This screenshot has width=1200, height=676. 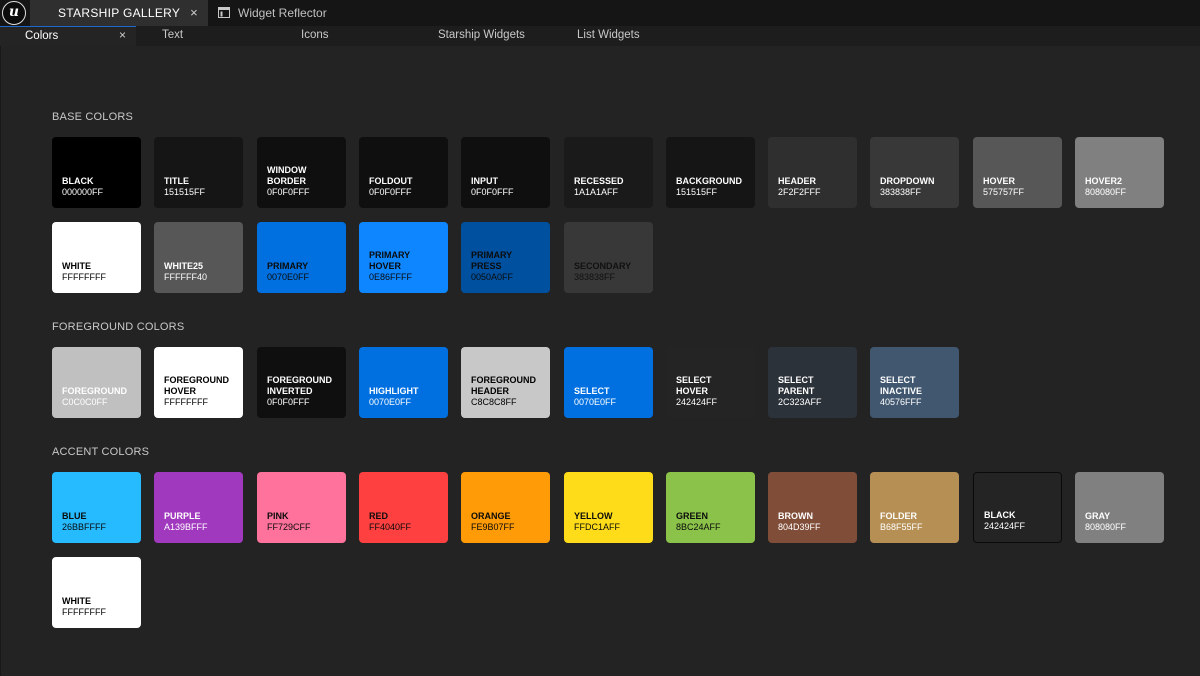 What do you see at coordinates (812, 172) in the screenshot?
I see `color-swatch: HEADER 2F2F2FFF` at bounding box center [812, 172].